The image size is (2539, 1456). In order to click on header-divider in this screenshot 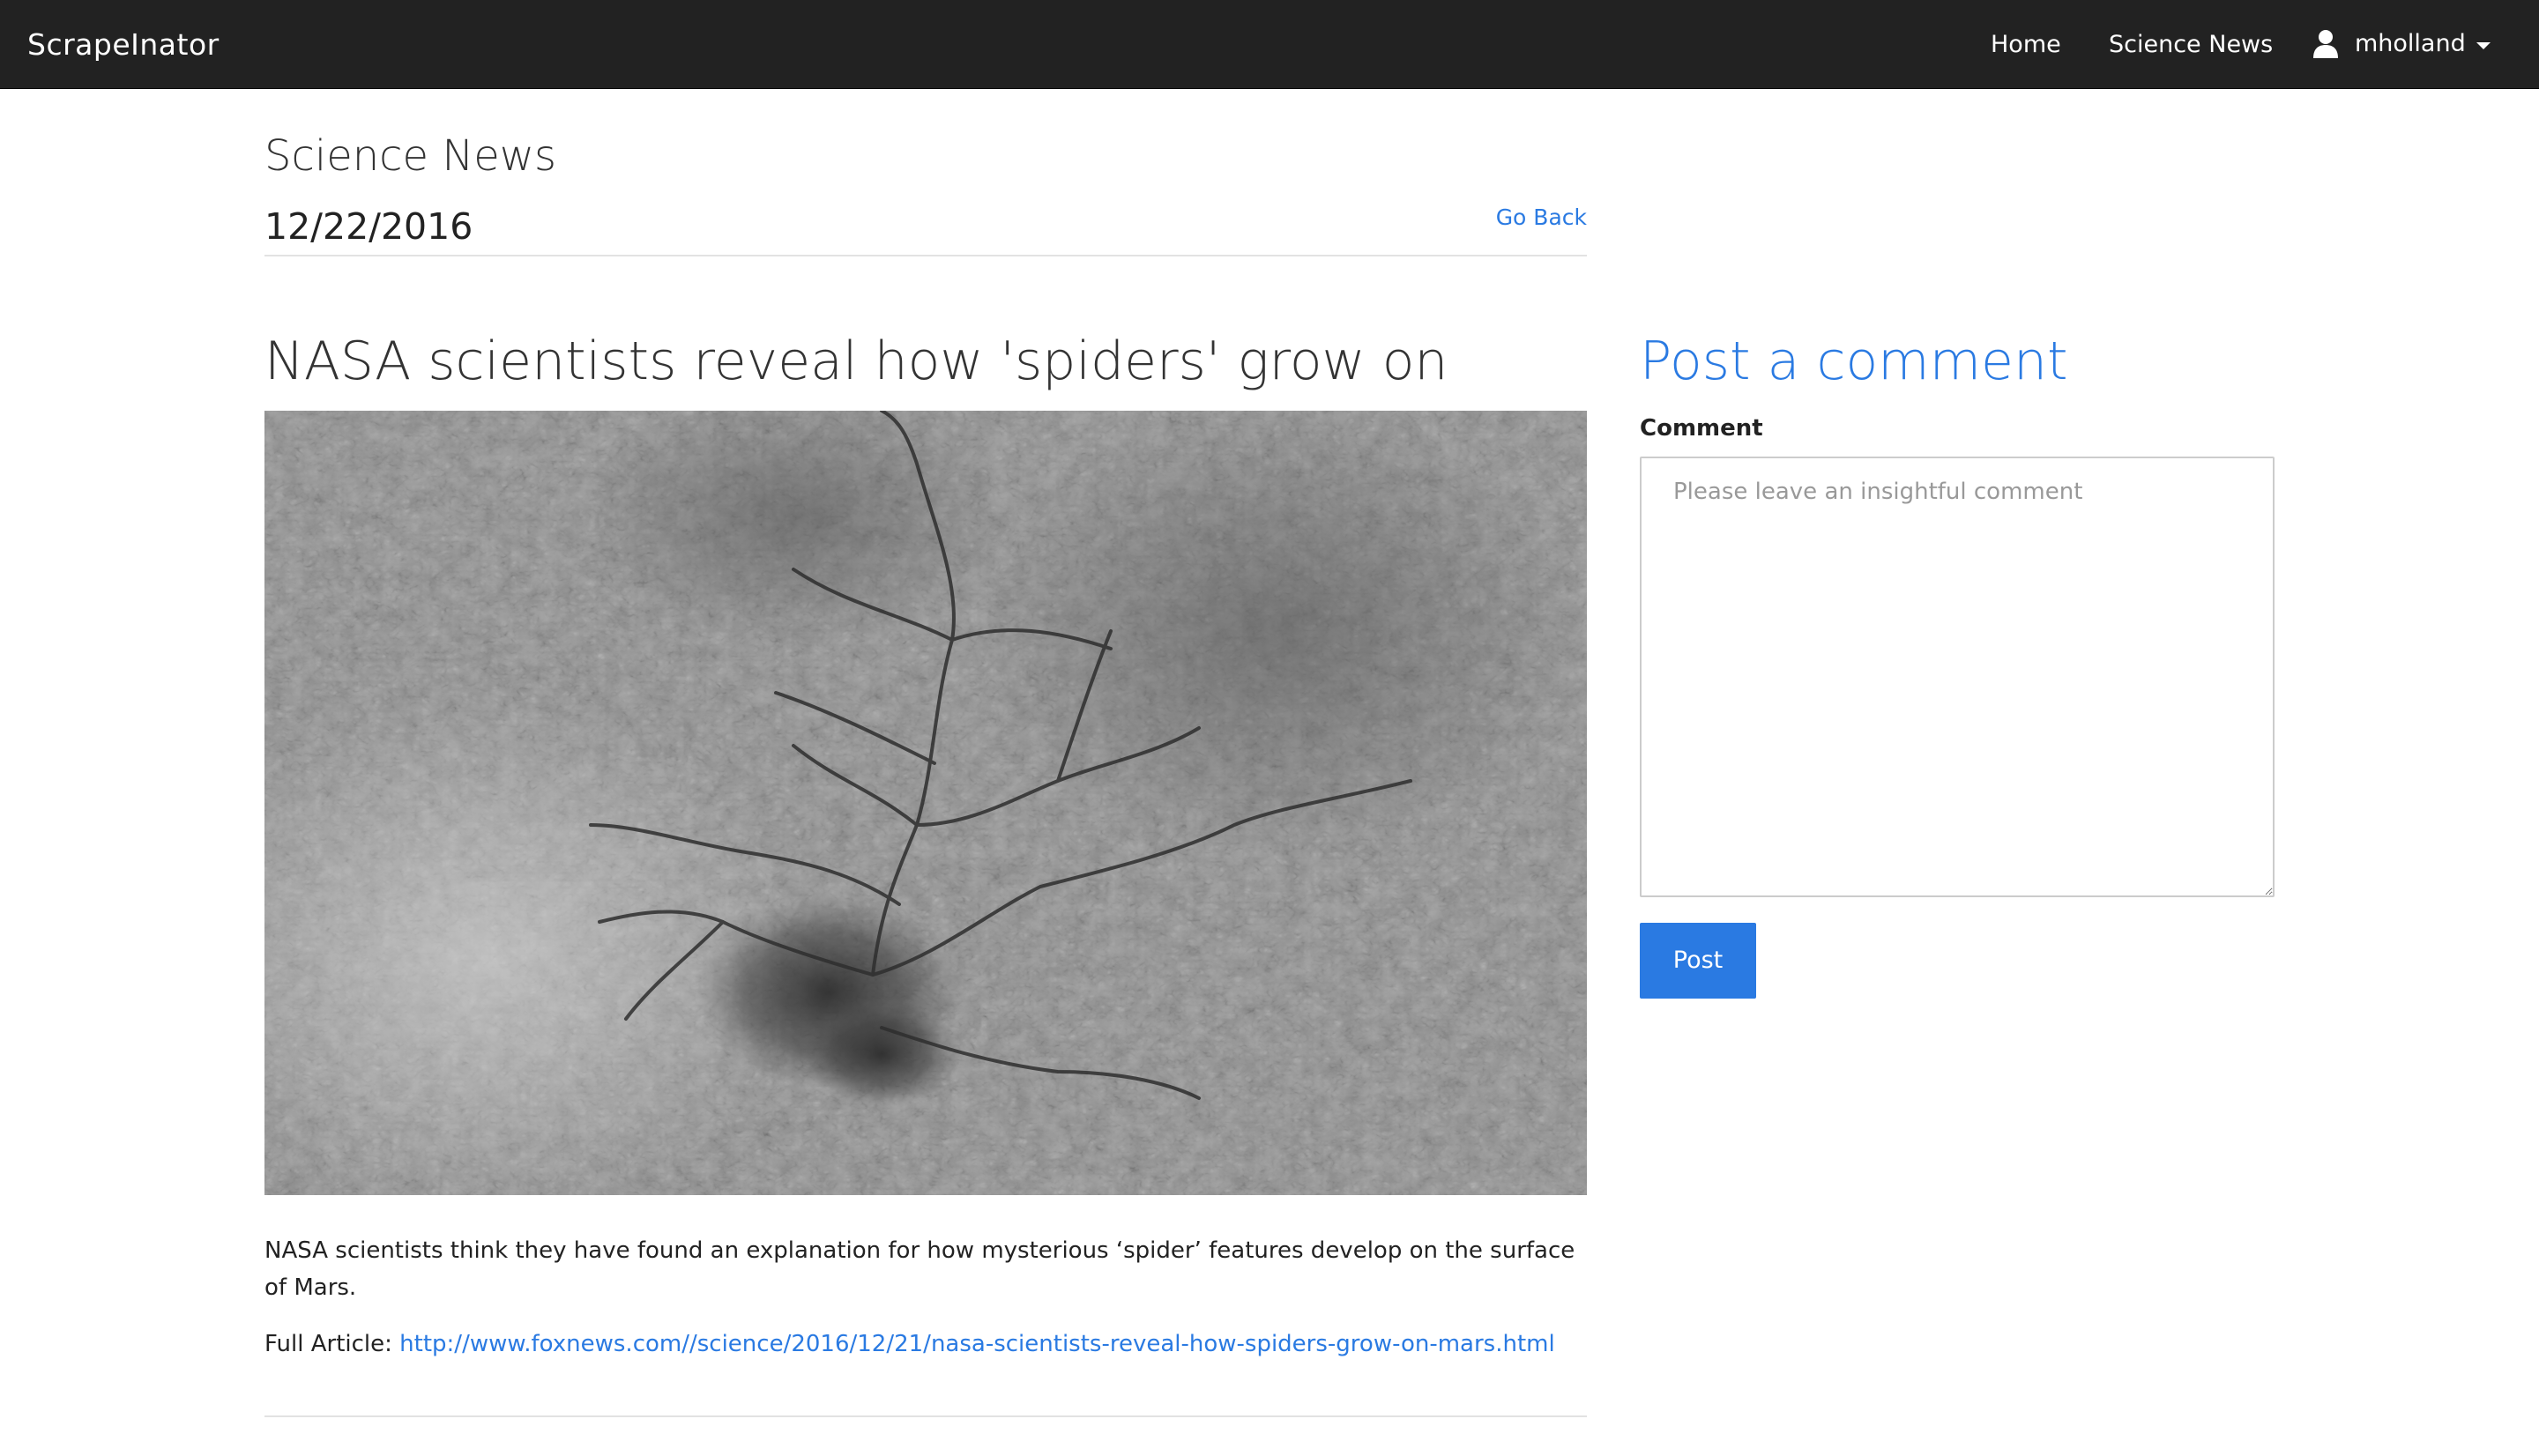, I will do `click(926, 255)`.